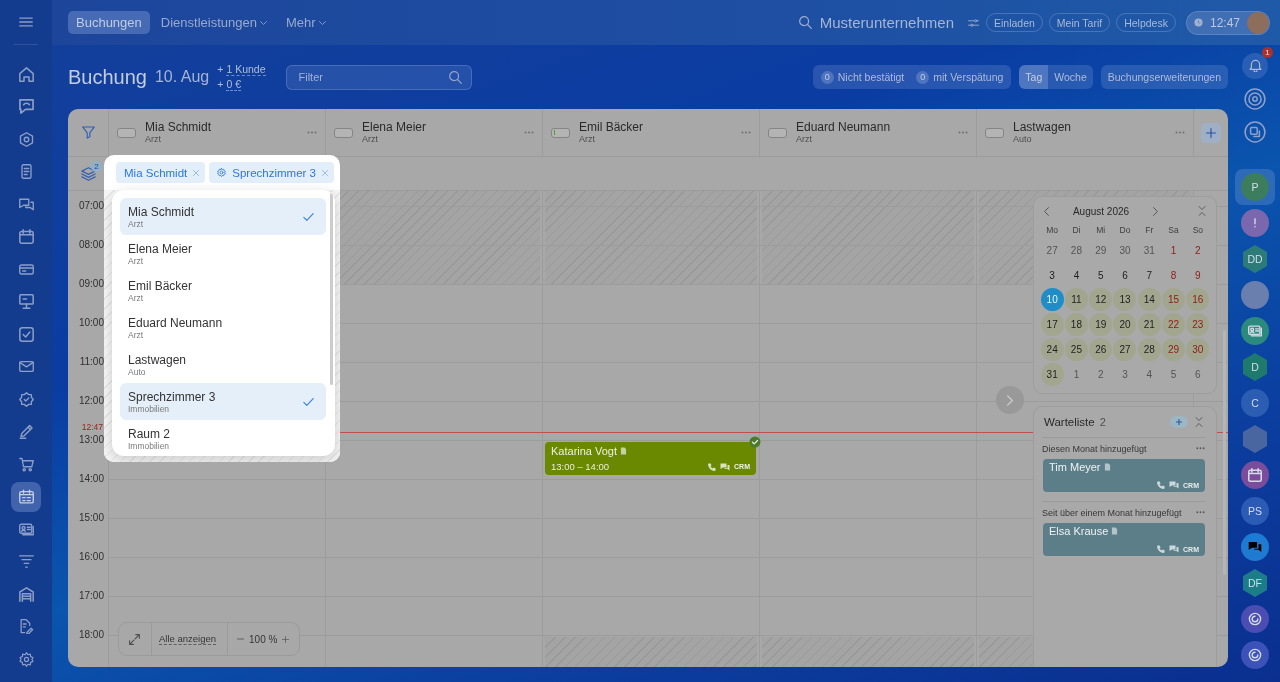  I want to click on scrollbar, so click(331, 289).